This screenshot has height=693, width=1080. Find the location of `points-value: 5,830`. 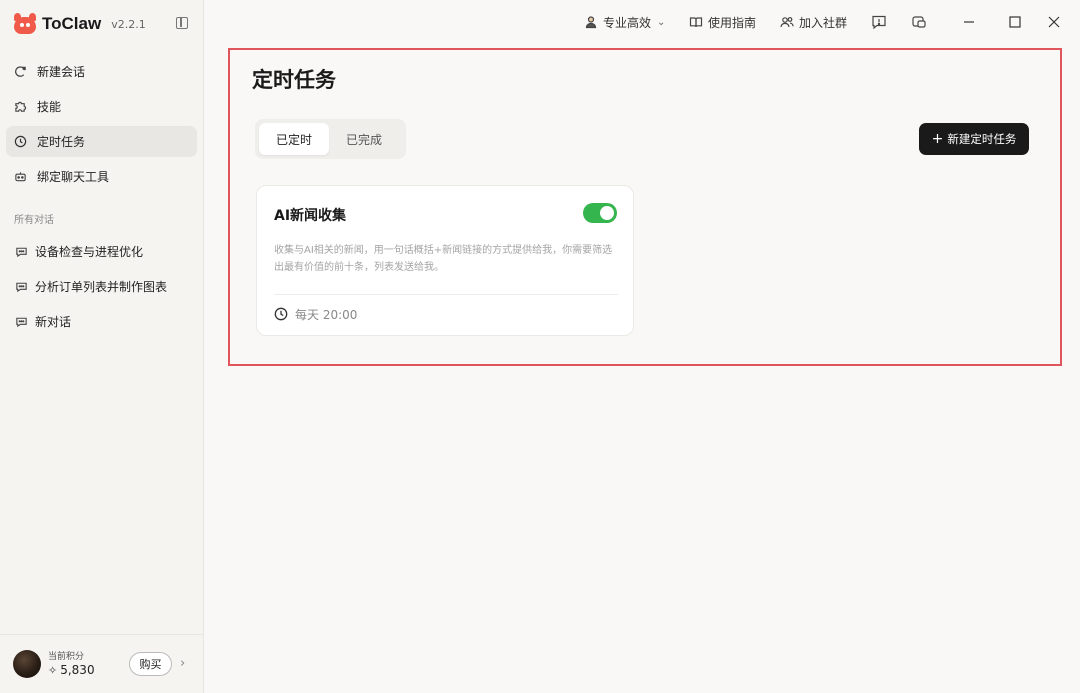

points-value: 5,830 is located at coordinates (77, 670).